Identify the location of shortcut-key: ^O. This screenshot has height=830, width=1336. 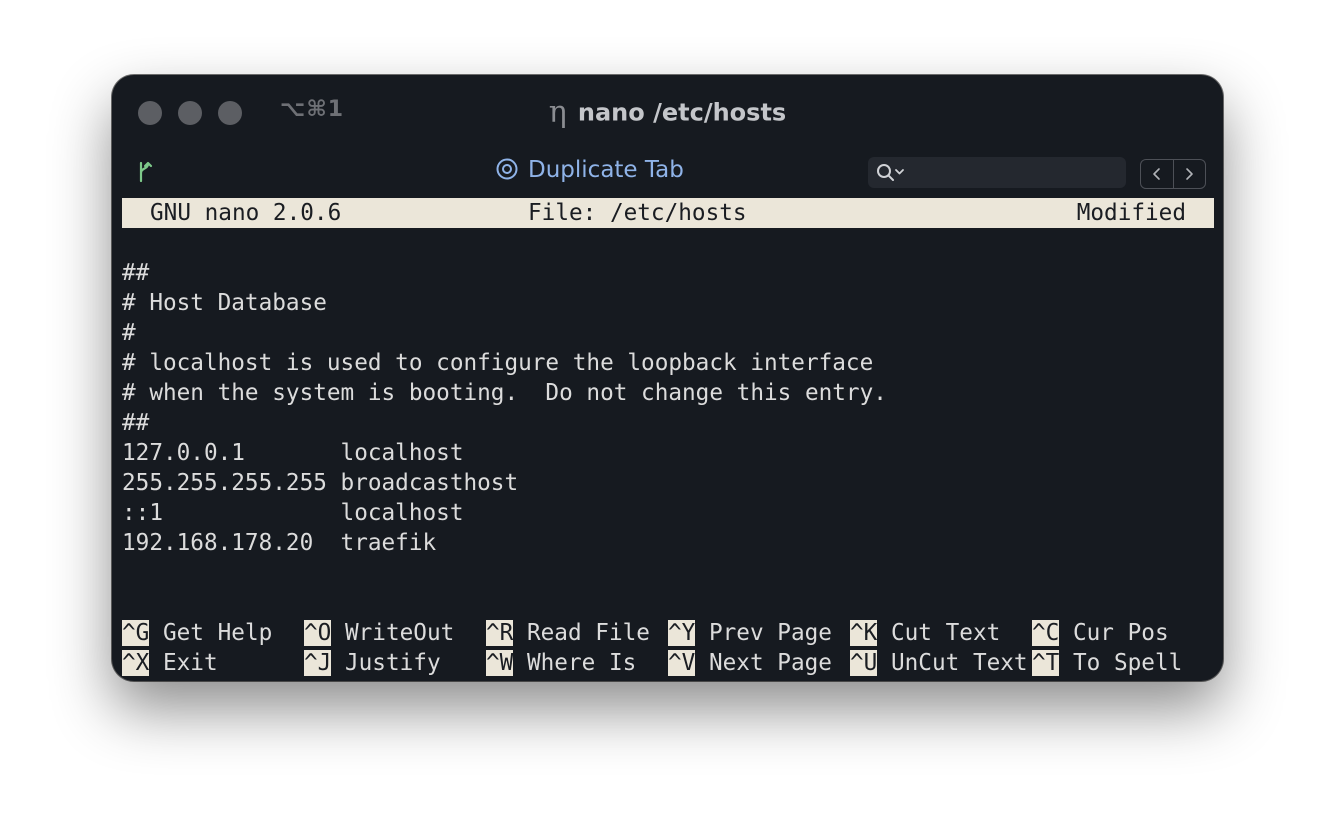
(318, 633).